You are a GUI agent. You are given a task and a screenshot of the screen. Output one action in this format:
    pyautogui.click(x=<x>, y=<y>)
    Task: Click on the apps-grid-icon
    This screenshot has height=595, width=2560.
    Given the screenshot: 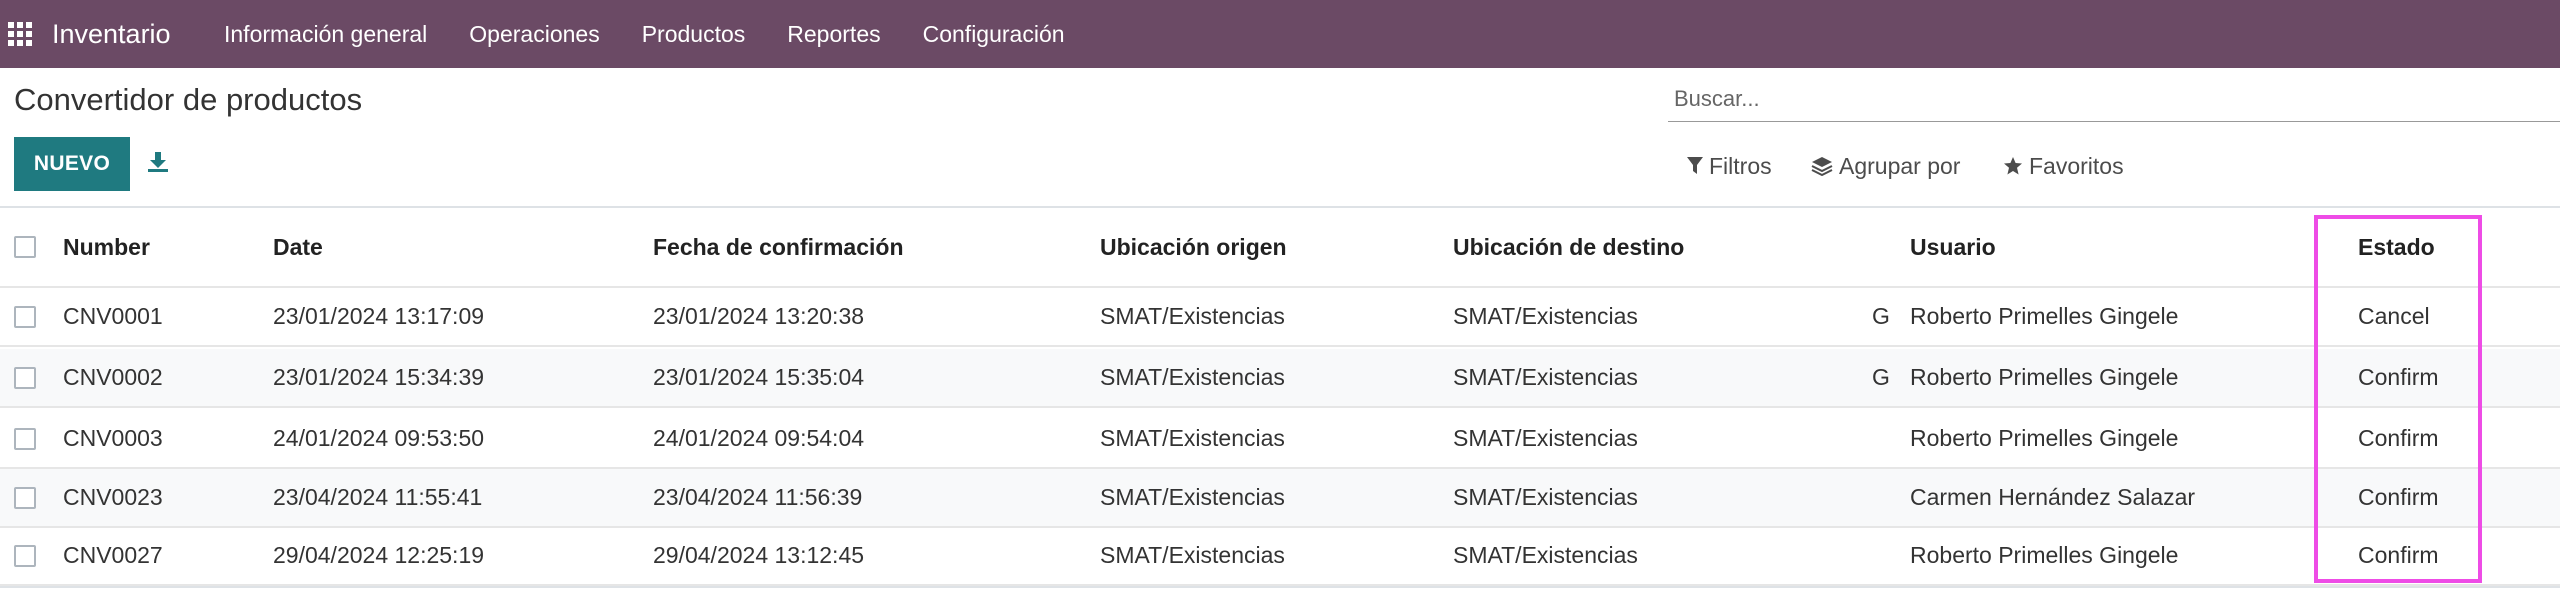 What is the action you would take?
    pyautogui.click(x=20, y=34)
    